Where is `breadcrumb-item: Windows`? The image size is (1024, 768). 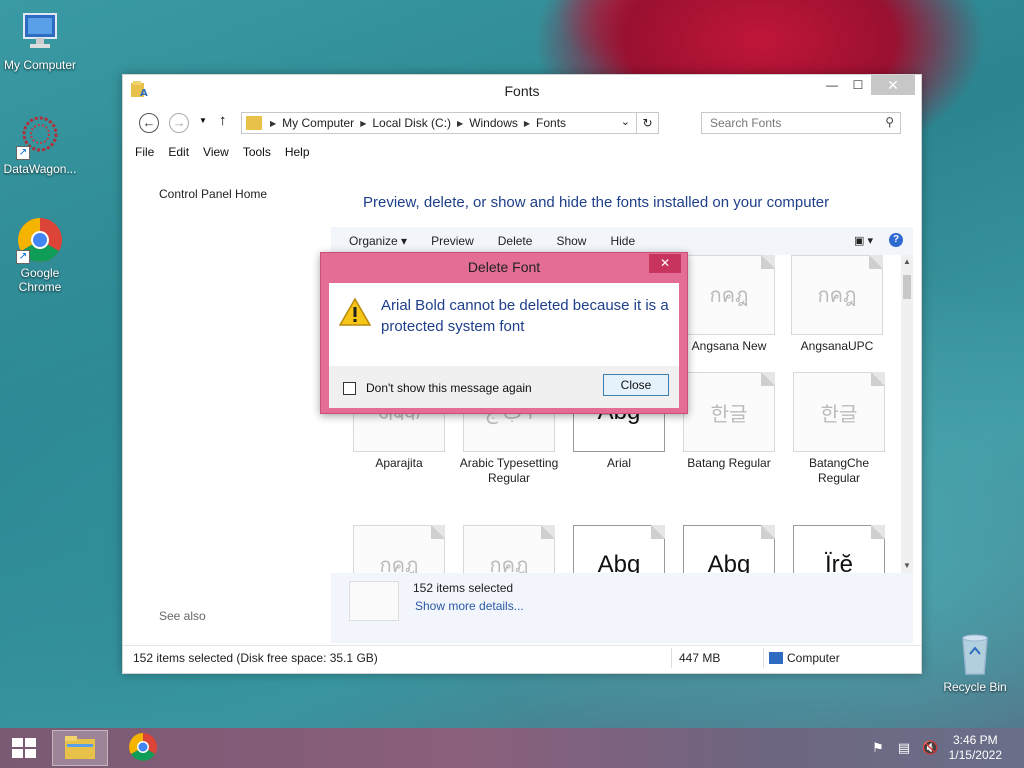
breadcrumb-item: Windows is located at coordinates (493, 123).